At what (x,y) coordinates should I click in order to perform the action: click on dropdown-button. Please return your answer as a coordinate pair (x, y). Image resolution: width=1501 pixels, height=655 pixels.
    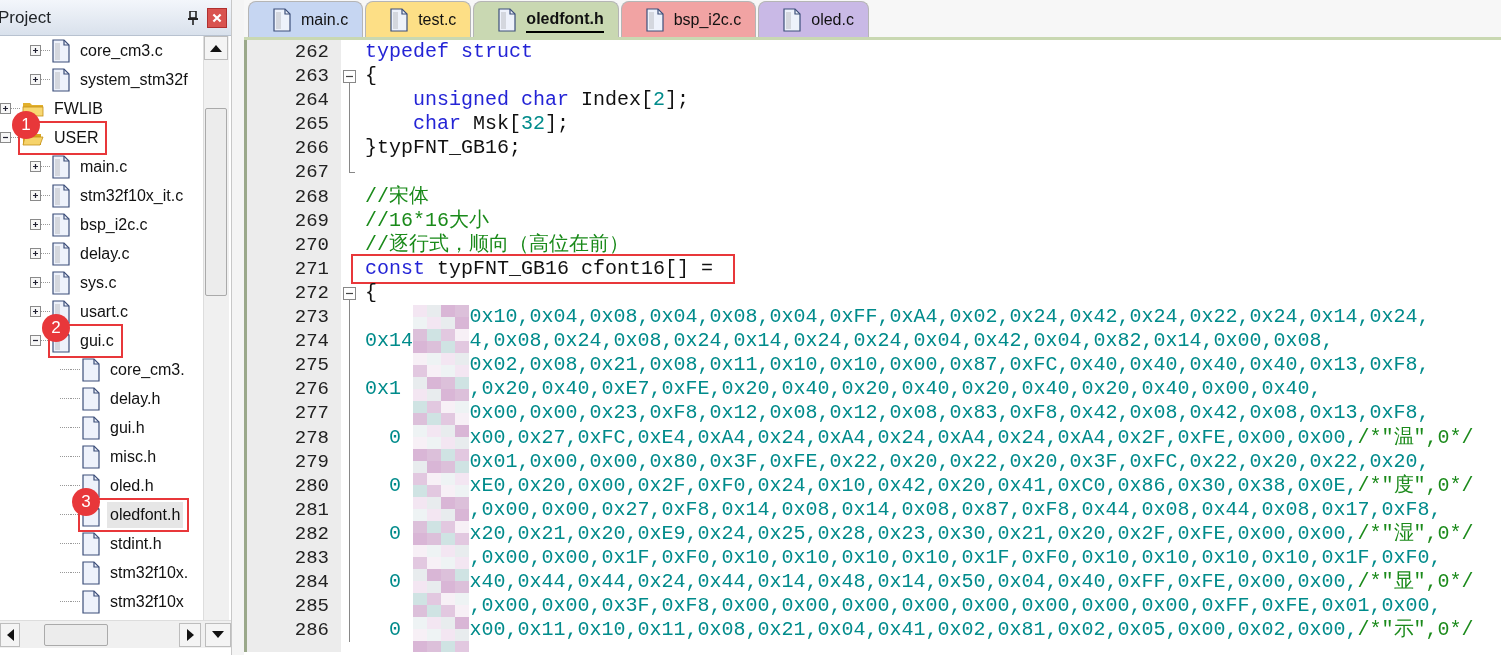
    Looking at the image, I should click on (218, 634).